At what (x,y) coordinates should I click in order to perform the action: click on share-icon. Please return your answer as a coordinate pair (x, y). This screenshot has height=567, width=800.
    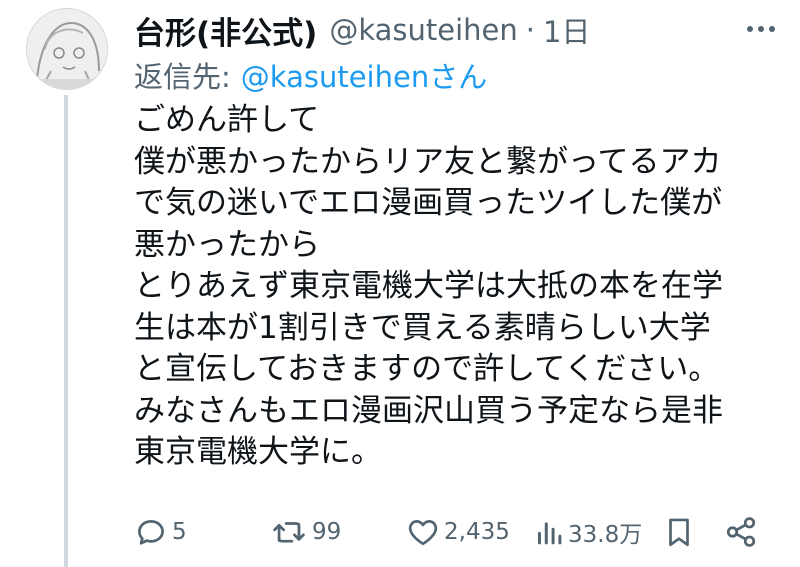
    Looking at the image, I should click on (741, 532).